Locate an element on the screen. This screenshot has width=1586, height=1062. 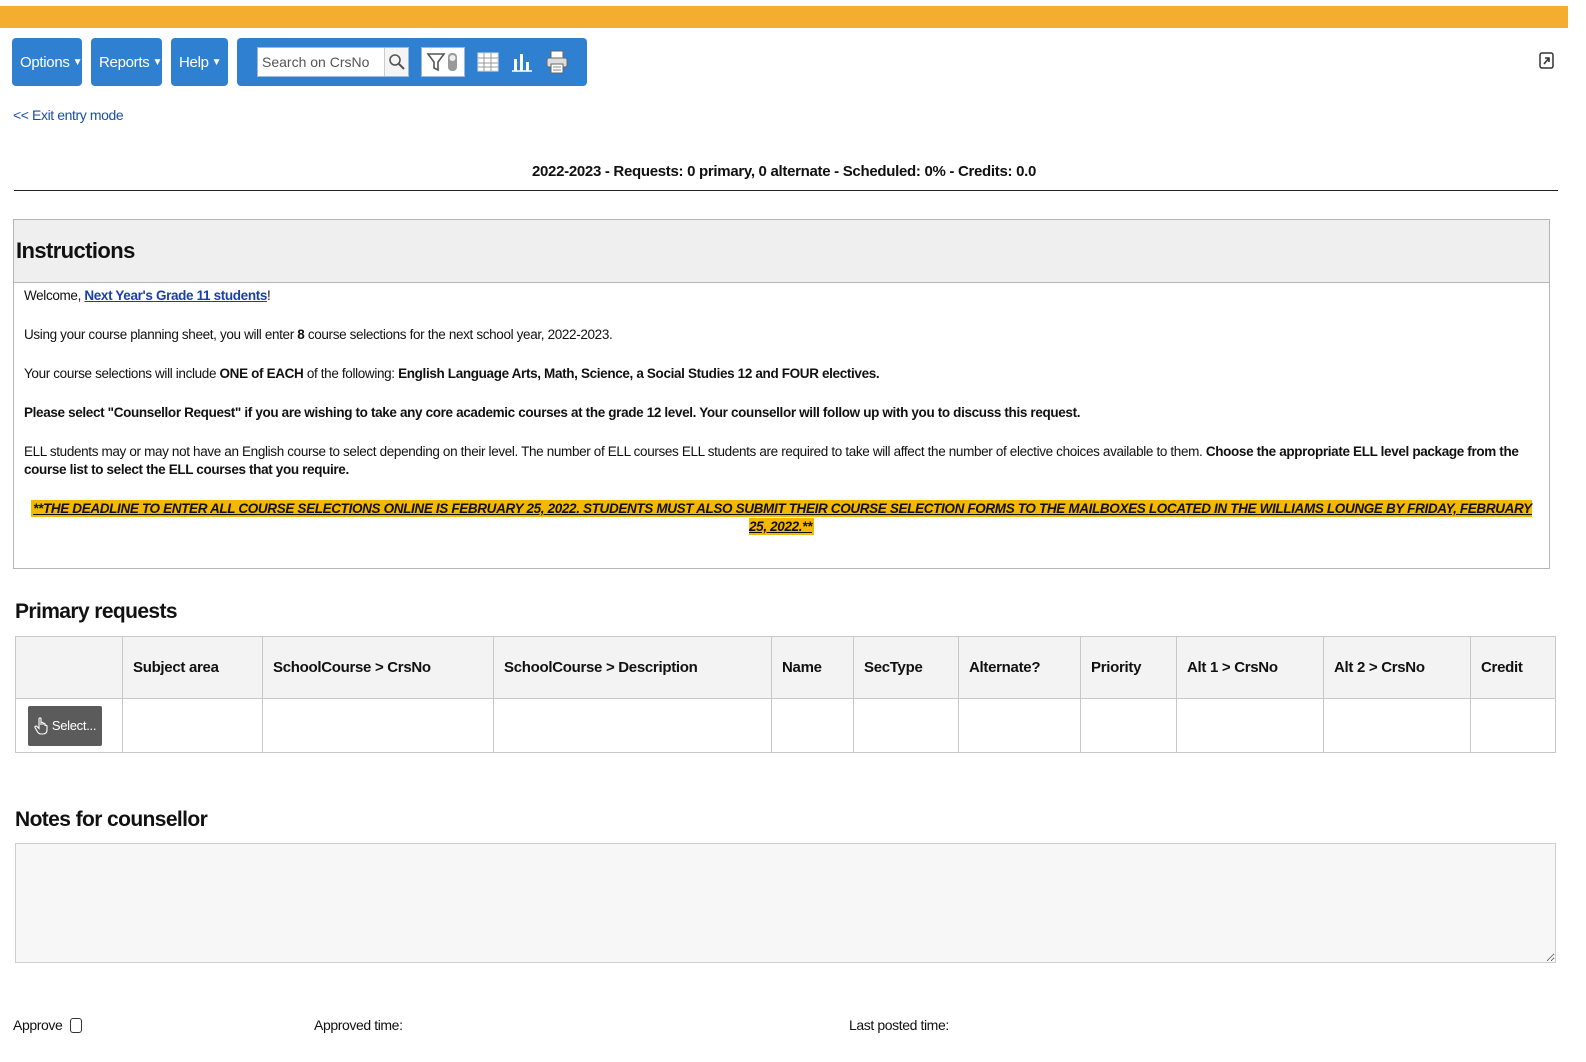
approve-checkbox is located at coordinates (76, 1025).